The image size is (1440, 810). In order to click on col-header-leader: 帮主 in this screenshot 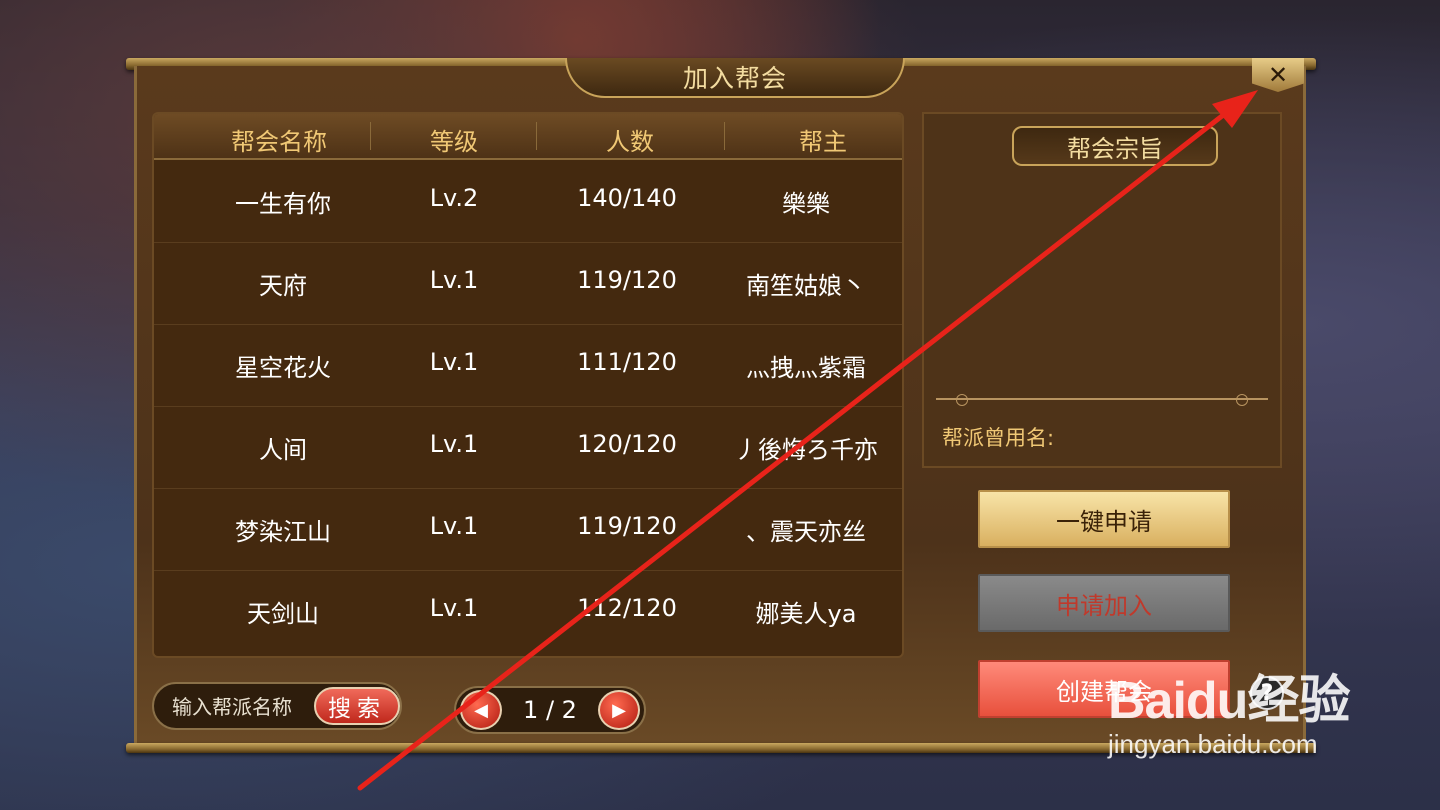, I will do `click(823, 142)`.